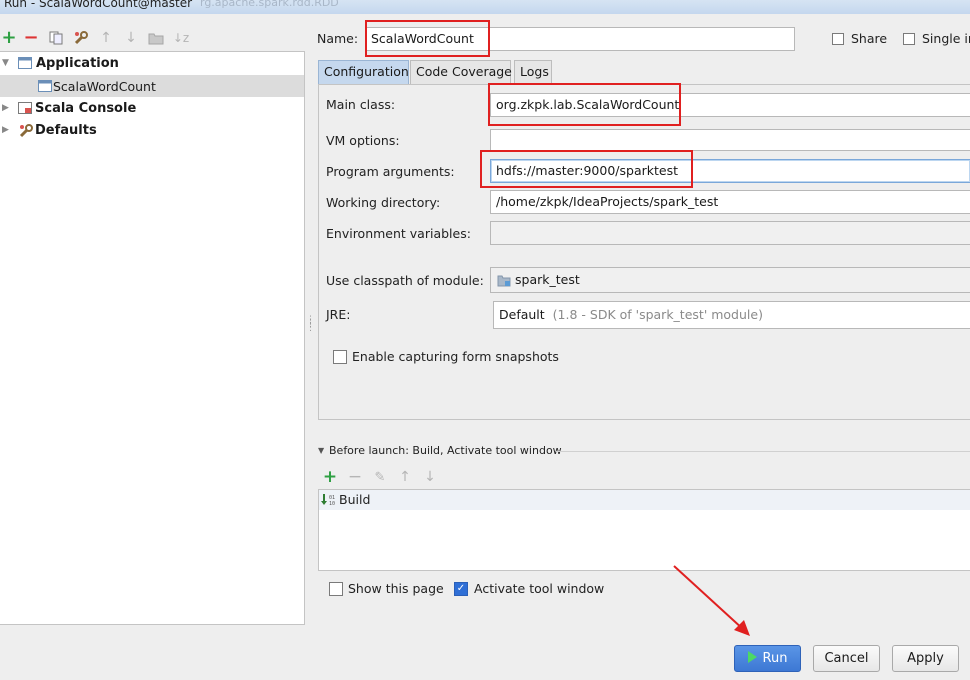 Image resolution: width=970 pixels, height=680 pixels. What do you see at coordinates (152, 108) in the screenshot?
I see `tree-item-scala-console: ▶ Scala Console` at bounding box center [152, 108].